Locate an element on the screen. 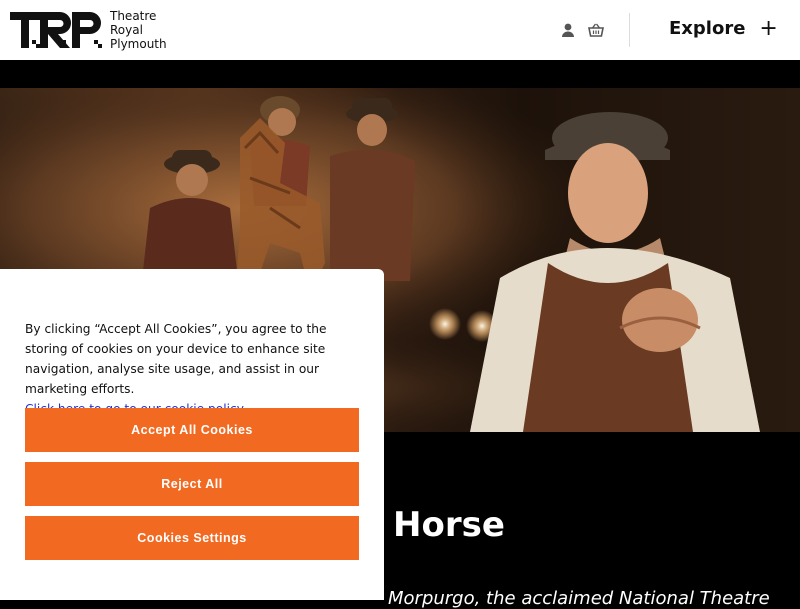  logo-line-2: Royal is located at coordinates (126, 30).